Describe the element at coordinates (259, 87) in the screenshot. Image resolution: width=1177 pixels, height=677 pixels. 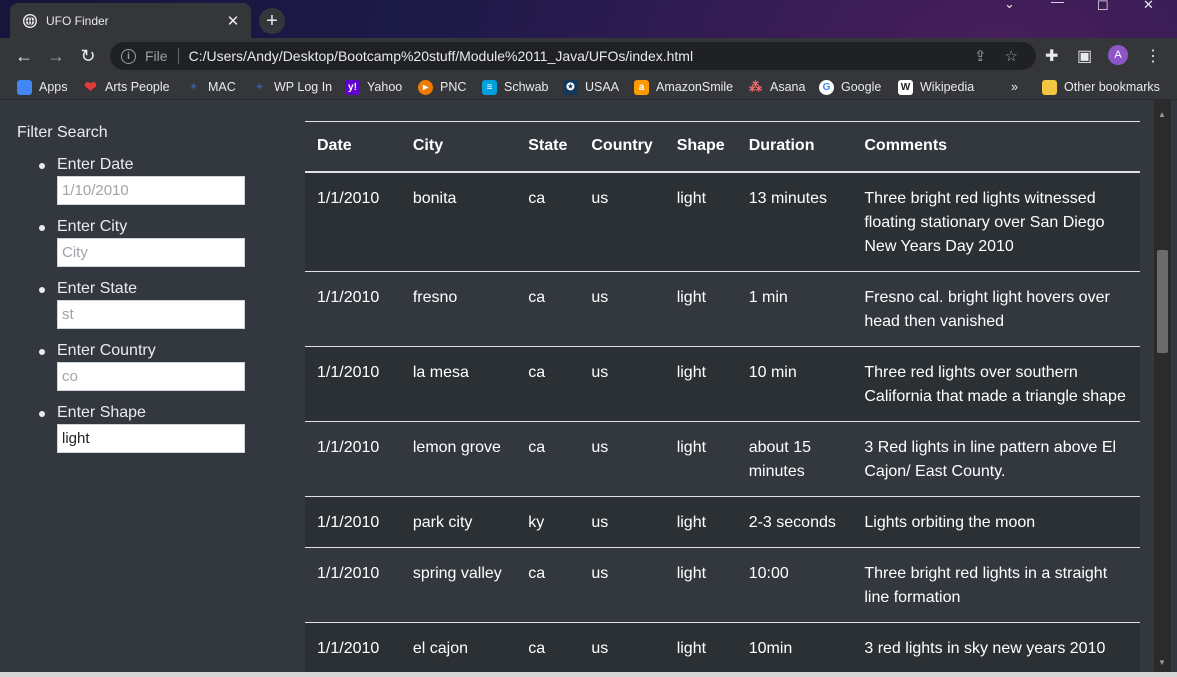
I see `wp-icon: ✦` at that location.